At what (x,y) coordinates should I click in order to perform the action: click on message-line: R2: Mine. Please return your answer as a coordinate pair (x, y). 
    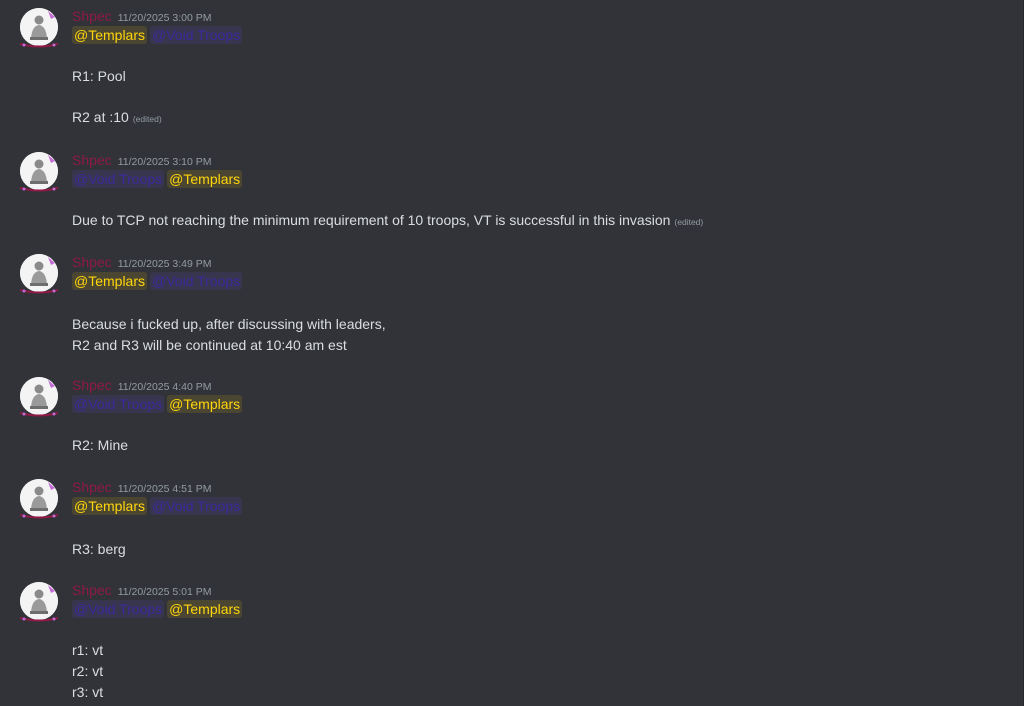
    Looking at the image, I should click on (100, 445).